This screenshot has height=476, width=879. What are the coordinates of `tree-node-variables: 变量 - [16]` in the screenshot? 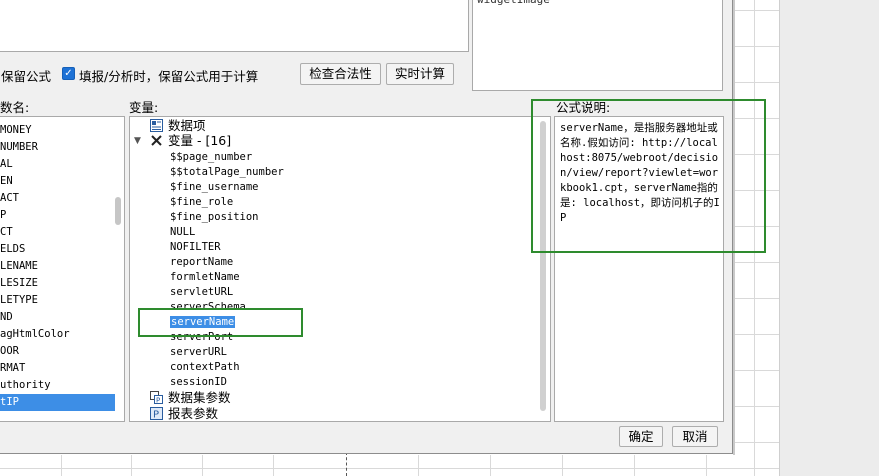 It's located at (190, 140).